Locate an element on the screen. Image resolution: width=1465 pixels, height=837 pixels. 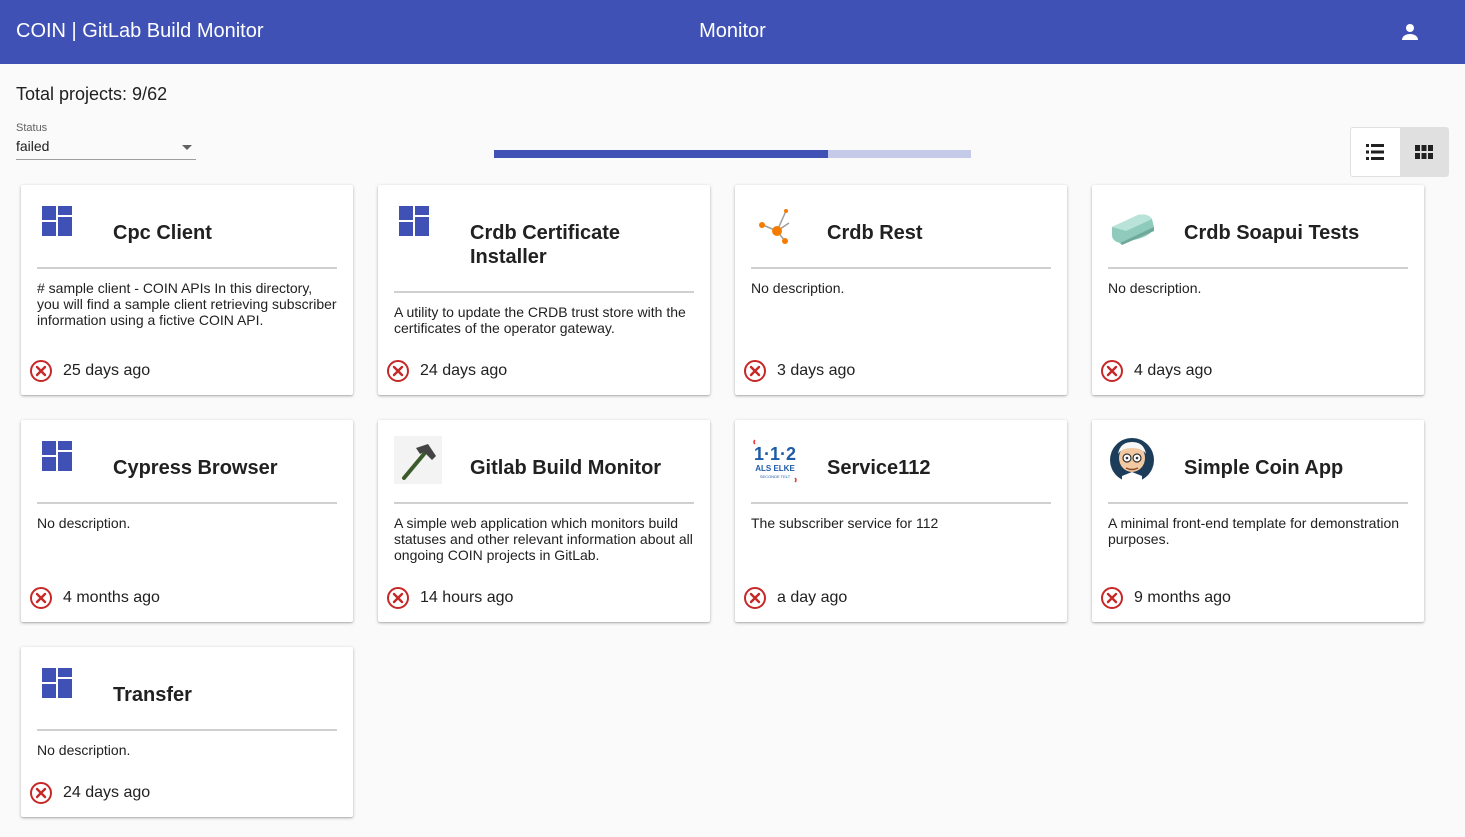
last-pipeline-time: 25 days ago is located at coordinates (107, 370).